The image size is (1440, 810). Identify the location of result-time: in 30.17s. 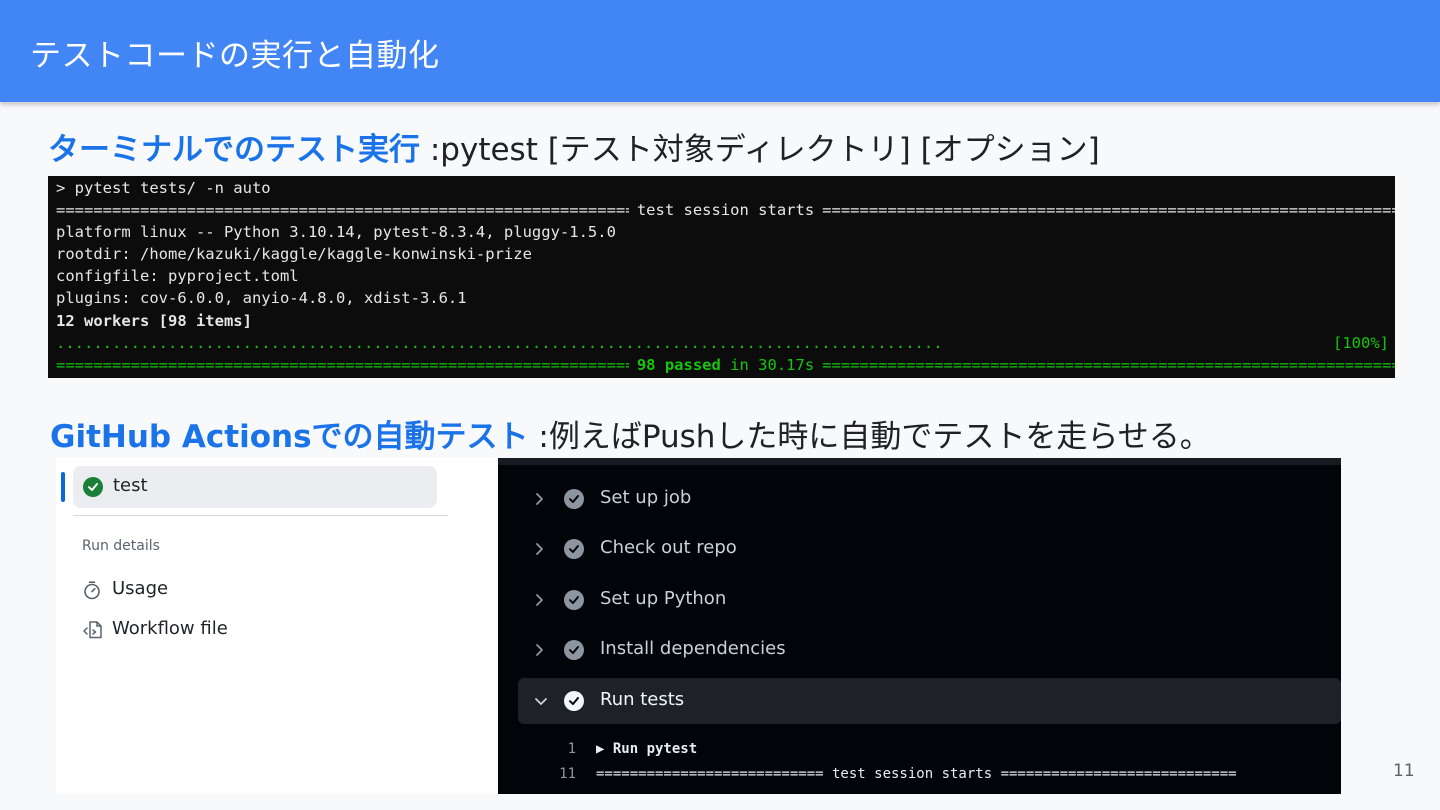
(772, 365).